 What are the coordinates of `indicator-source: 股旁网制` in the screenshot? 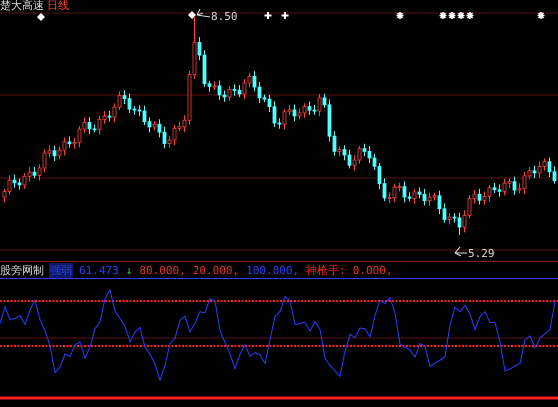 It's located at (22, 270).